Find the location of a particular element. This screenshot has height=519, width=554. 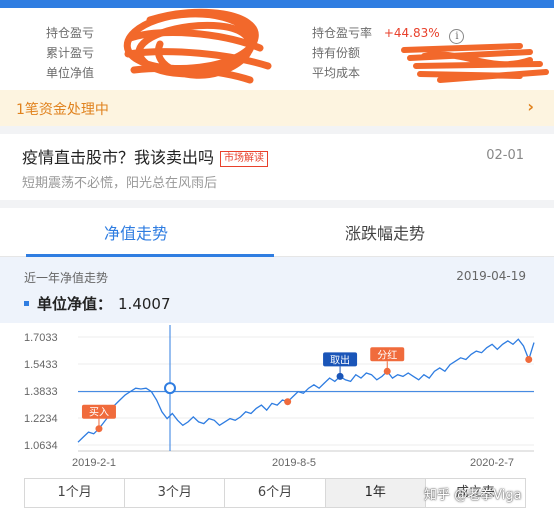

range-6-months: 6个月 is located at coordinates (275, 493).